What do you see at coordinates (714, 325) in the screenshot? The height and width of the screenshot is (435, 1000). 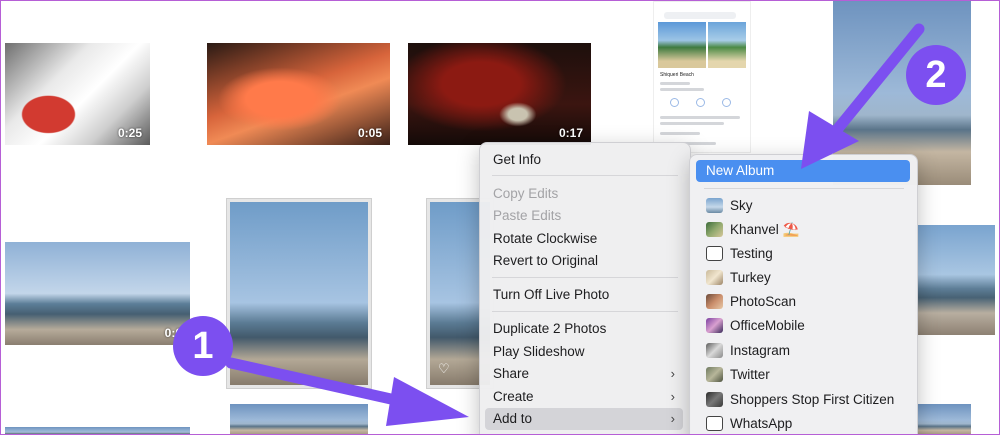 I see `officemobile-thumbnail-icon` at bounding box center [714, 325].